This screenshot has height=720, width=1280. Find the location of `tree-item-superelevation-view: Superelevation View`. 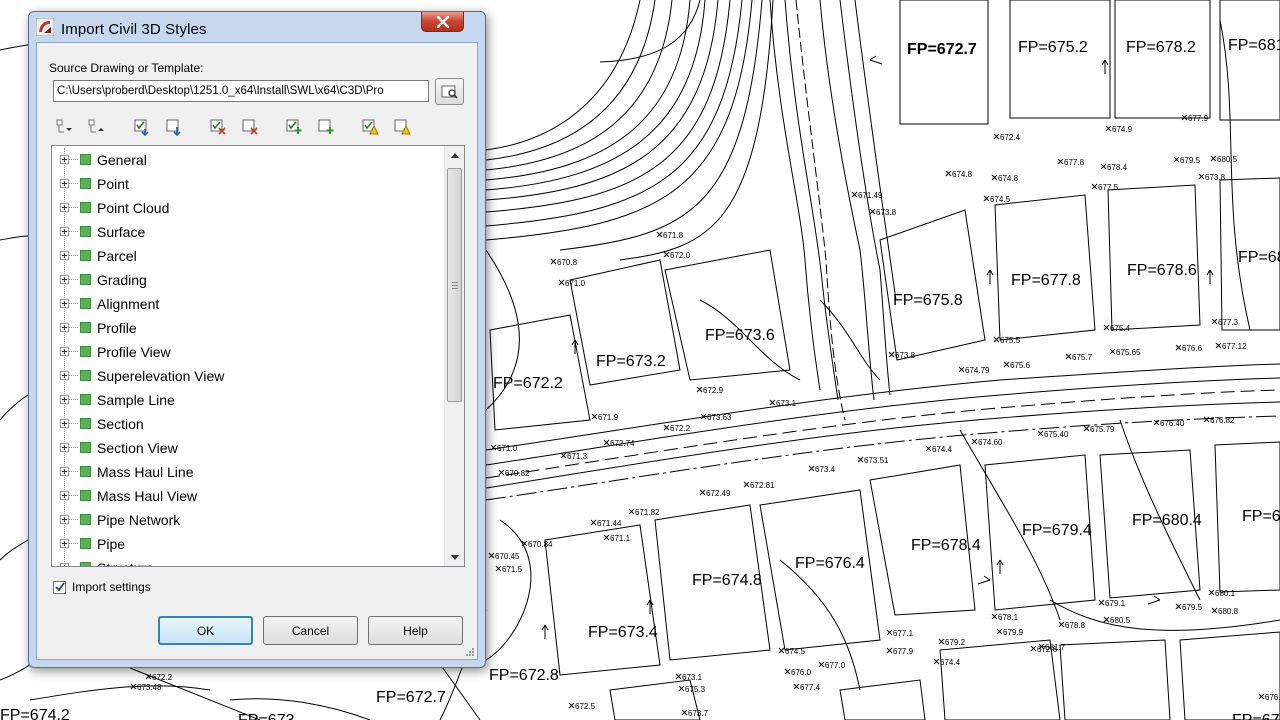

tree-item-superelevation-view: Superelevation View is located at coordinates (248, 376).